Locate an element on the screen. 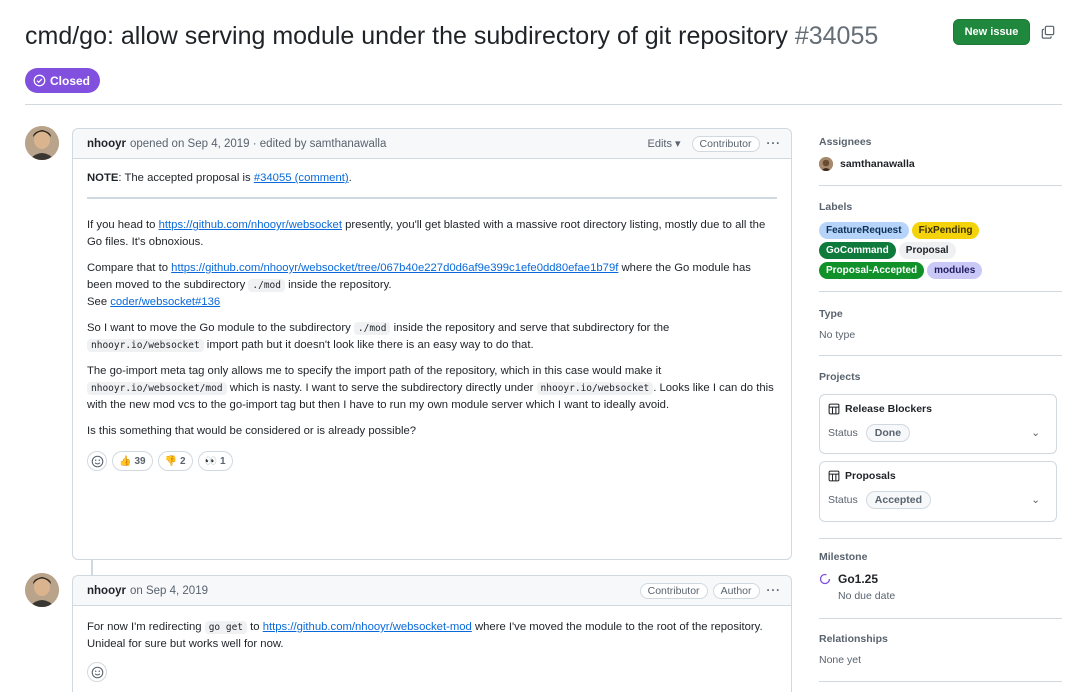 This screenshot has height=692, width=1080. type-heading: Type is located at coordinates (940, 314).